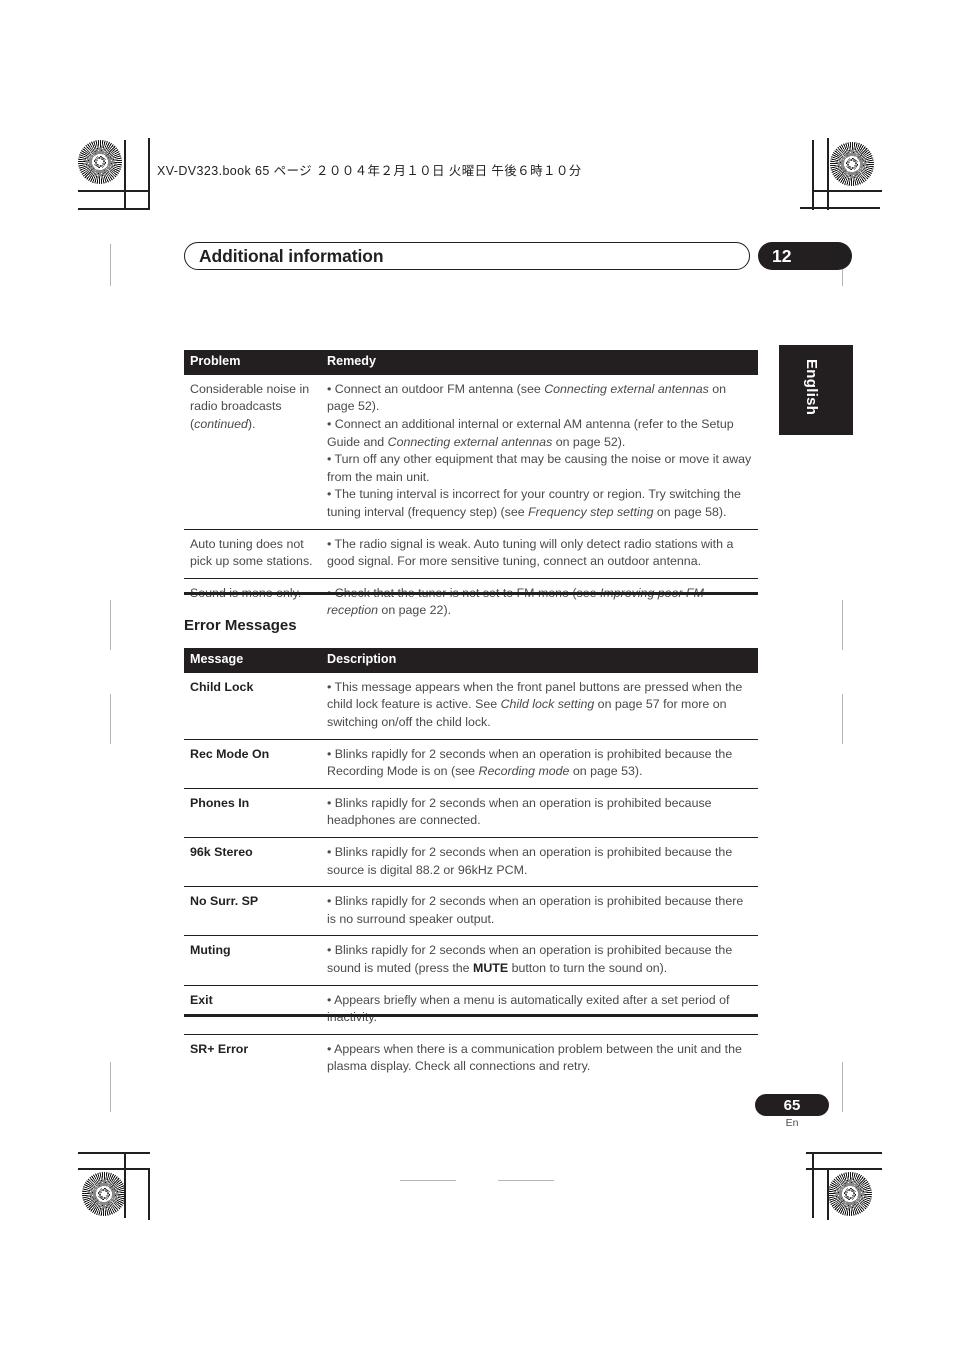 Image resolution: width=954 pixels, height=1351 pixels. What do you see at coordinates (790, 171) in the screenshot?
I see `registration-cross-top-right` at bounding box center [790, 171].